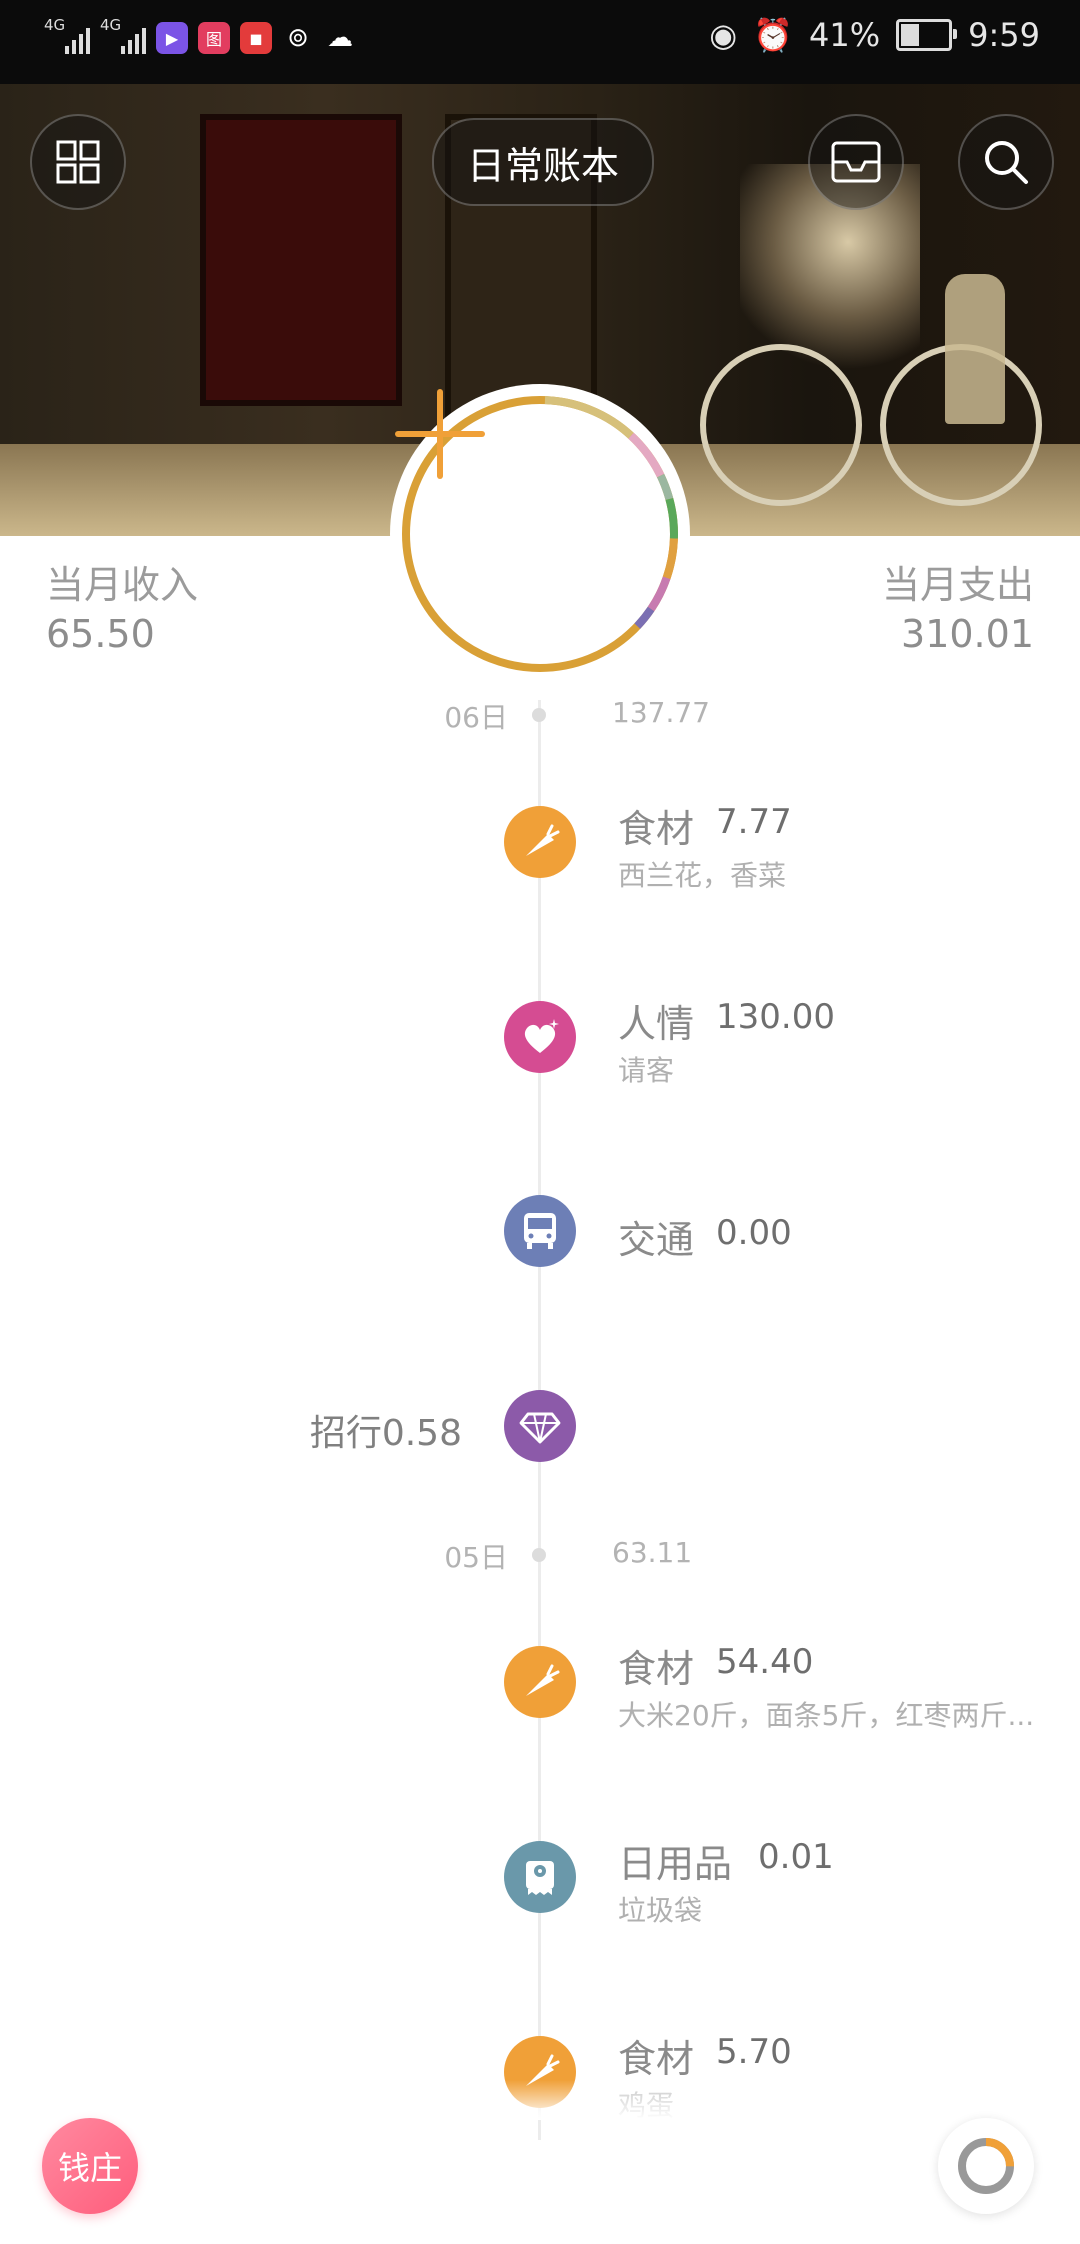  I want to click on income-label: 当月收入, so click(122, 585).